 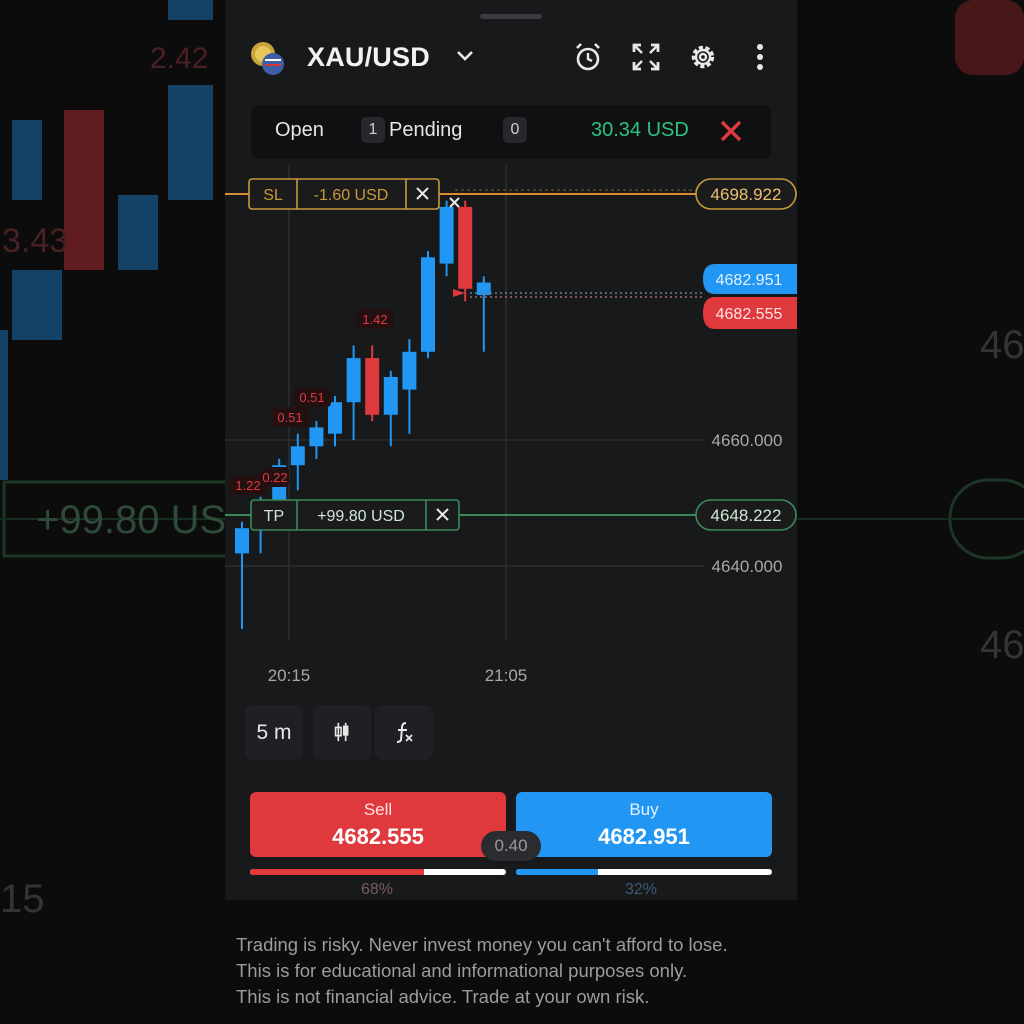 I want to click on take-profit-line: TP +99.80 USD 4648.222, so click(x=511, y=515).